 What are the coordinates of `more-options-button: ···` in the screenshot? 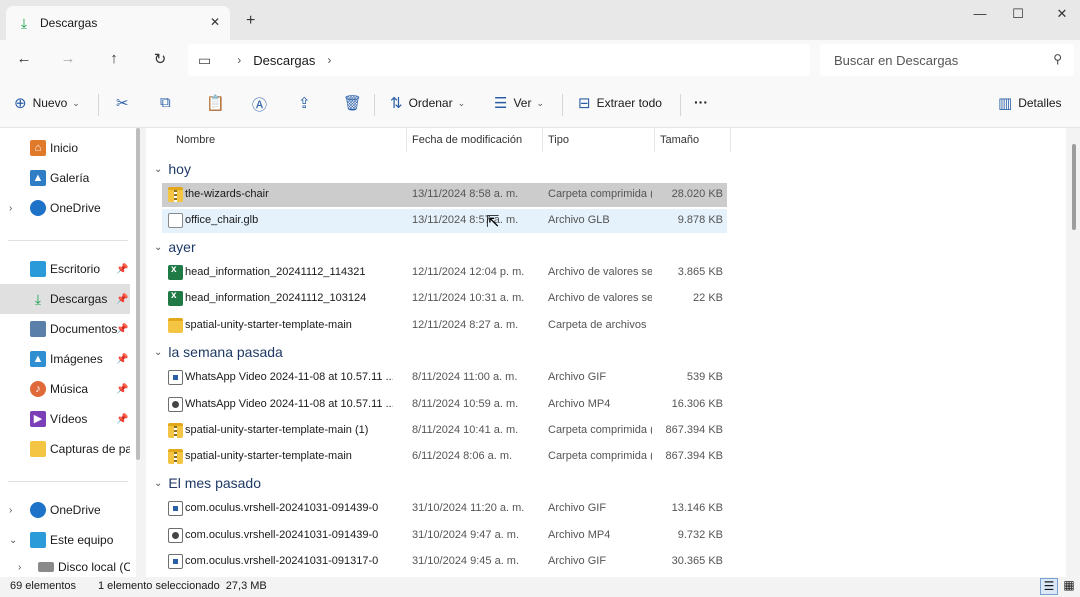 It's located at (701, 102).